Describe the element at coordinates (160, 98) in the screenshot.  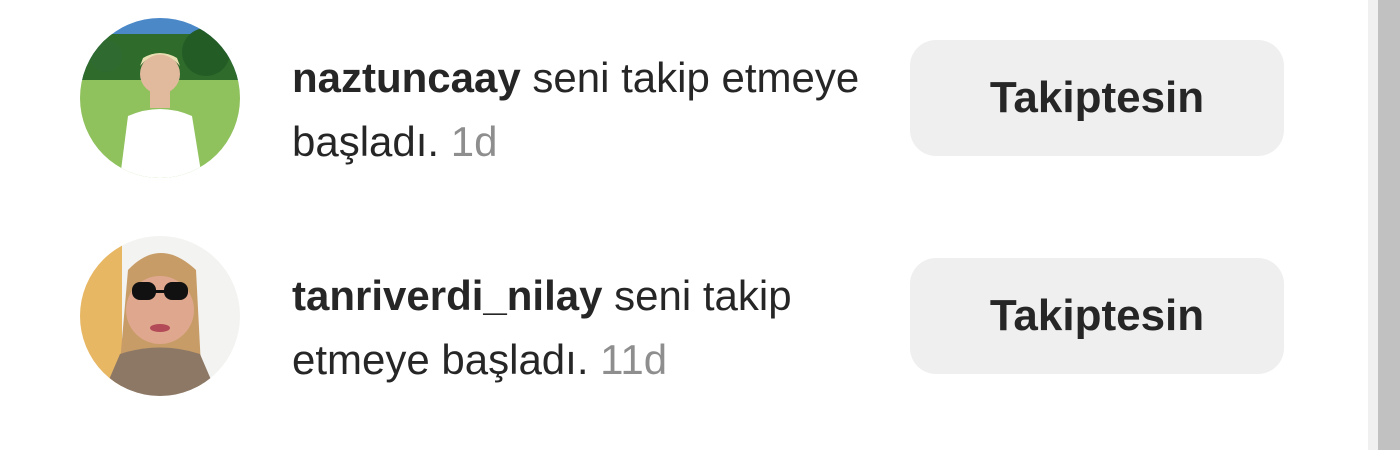
I see `avatar-naztuncaay` at that location.